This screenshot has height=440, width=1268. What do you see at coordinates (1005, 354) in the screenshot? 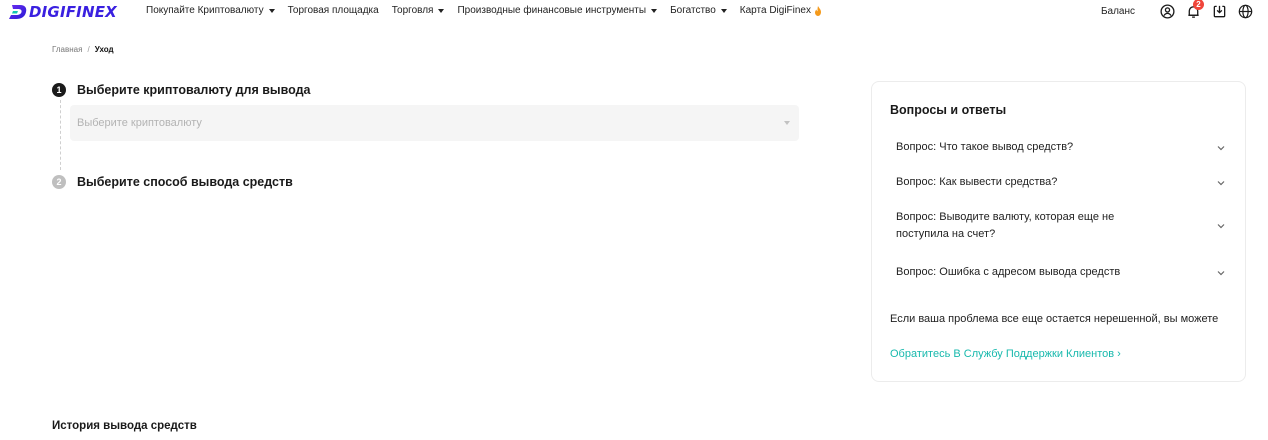
I see `contact-support-link: Обратитесь В Службу Поддержки Клиентов ›` at bounding box center [1005, 354].